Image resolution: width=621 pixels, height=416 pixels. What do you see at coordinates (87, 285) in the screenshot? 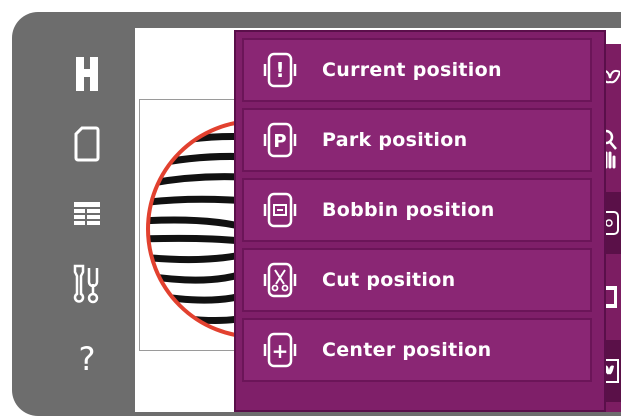
I see `tools-icon` at bounding box center [87, 285].